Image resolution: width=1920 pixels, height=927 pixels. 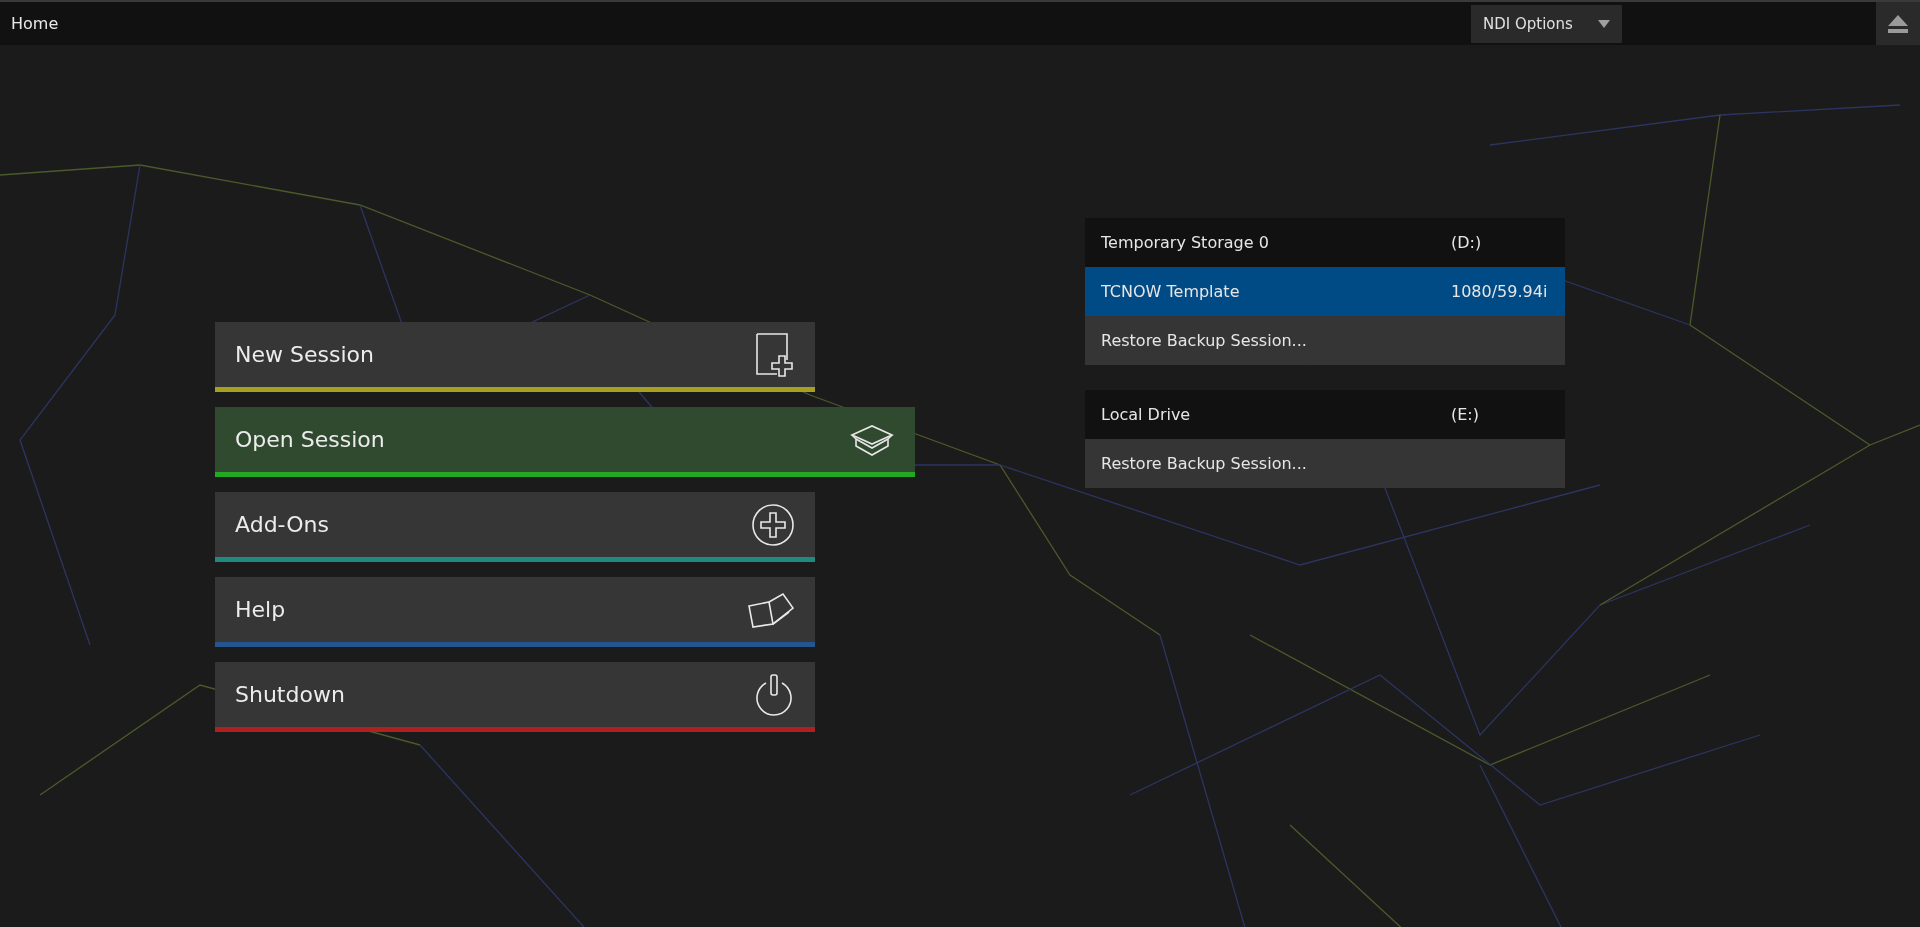 I want to click on menu-button: Shutdown, so click(x=515, y=697).